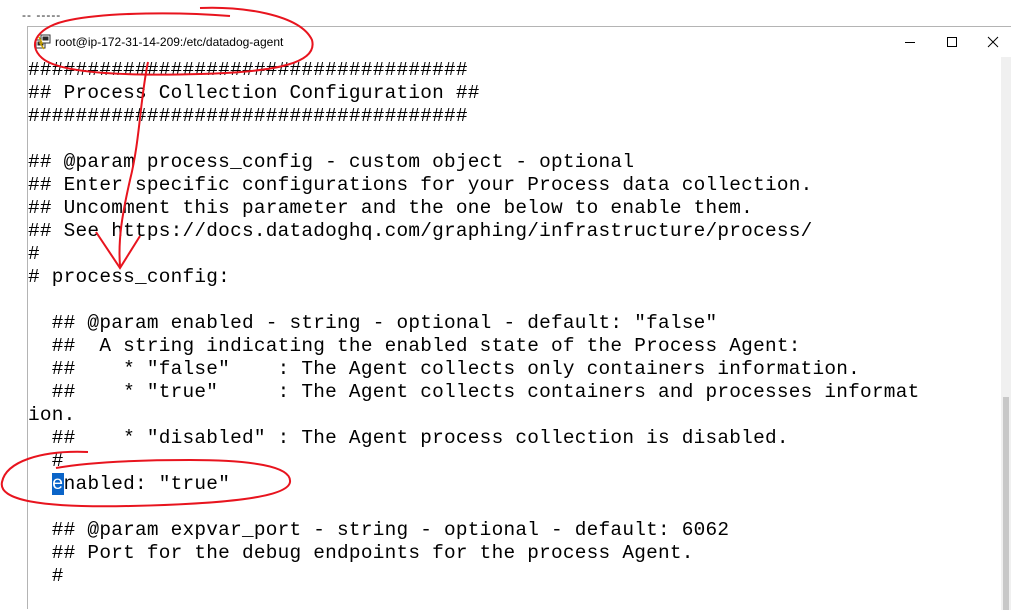 Image resolution: width=1011 pixels, height=610 pixels. Describe the element at coordinates (43, 42) in the screenshot. I see `putty-icon` at that location.